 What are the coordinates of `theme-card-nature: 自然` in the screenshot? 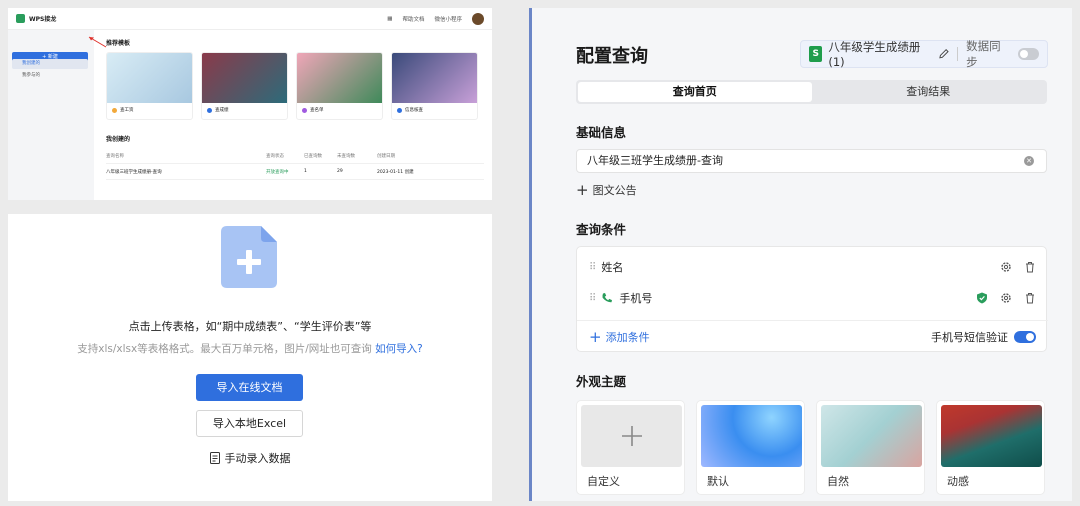 It's located at (870, 447).